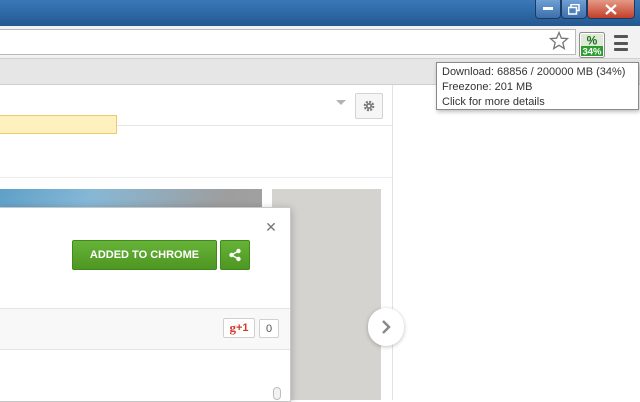 This screenshot has width=640, height=402. I want to click on google-plus-label: +1, so click(242, 328).